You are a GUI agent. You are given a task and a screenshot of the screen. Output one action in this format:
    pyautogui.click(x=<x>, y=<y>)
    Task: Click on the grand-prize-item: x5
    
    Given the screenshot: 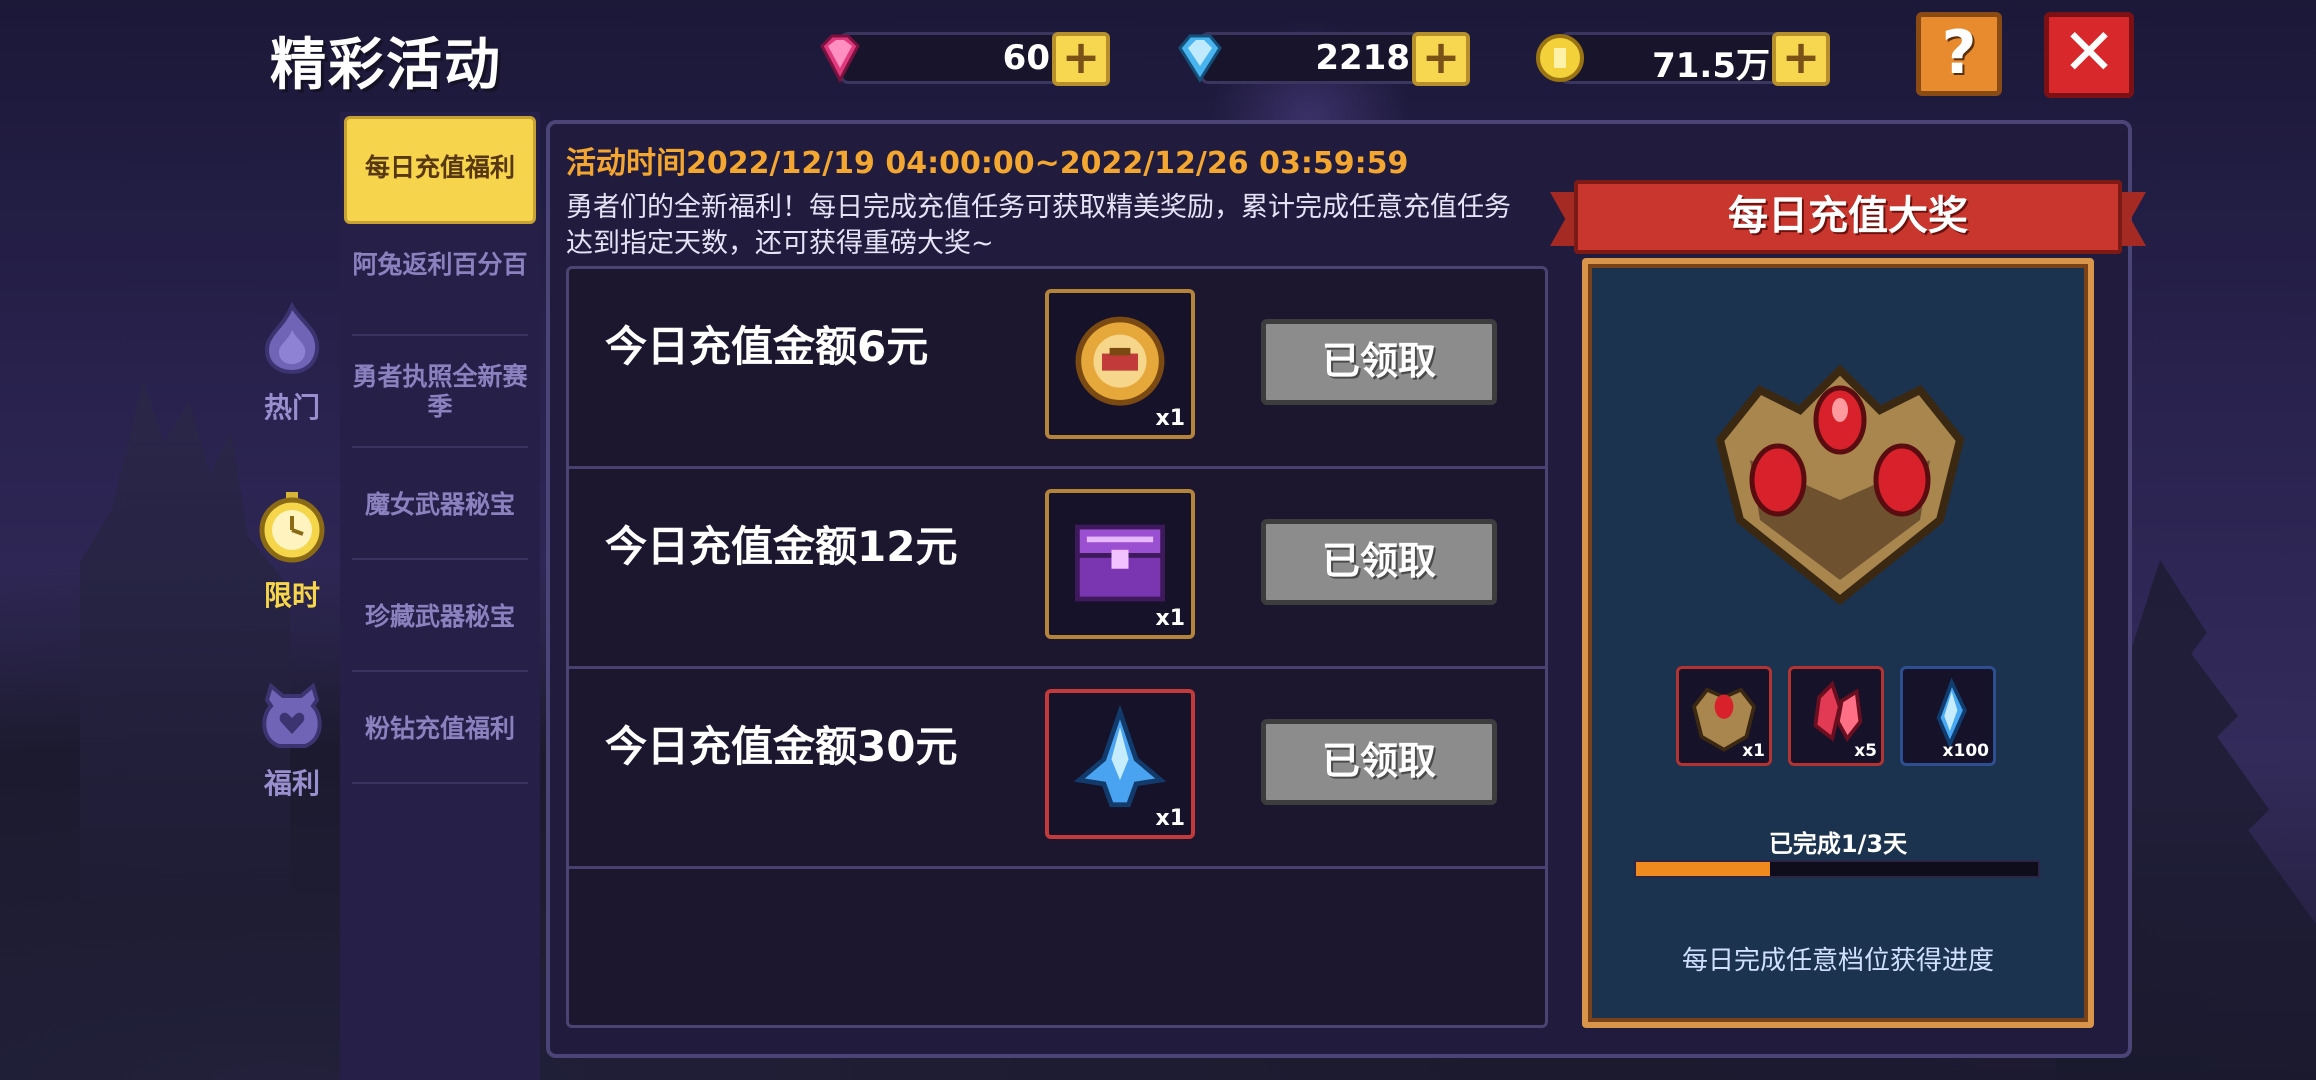 What is the action you would take?
    pyautogui.click(x=1836, y=716)
    